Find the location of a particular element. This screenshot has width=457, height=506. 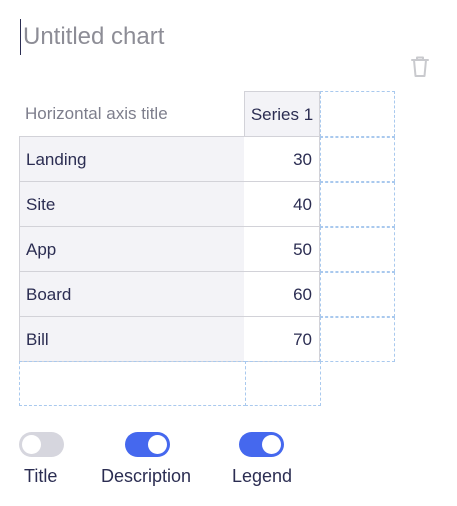

add-series-cell is located at coordinates (357, 114).